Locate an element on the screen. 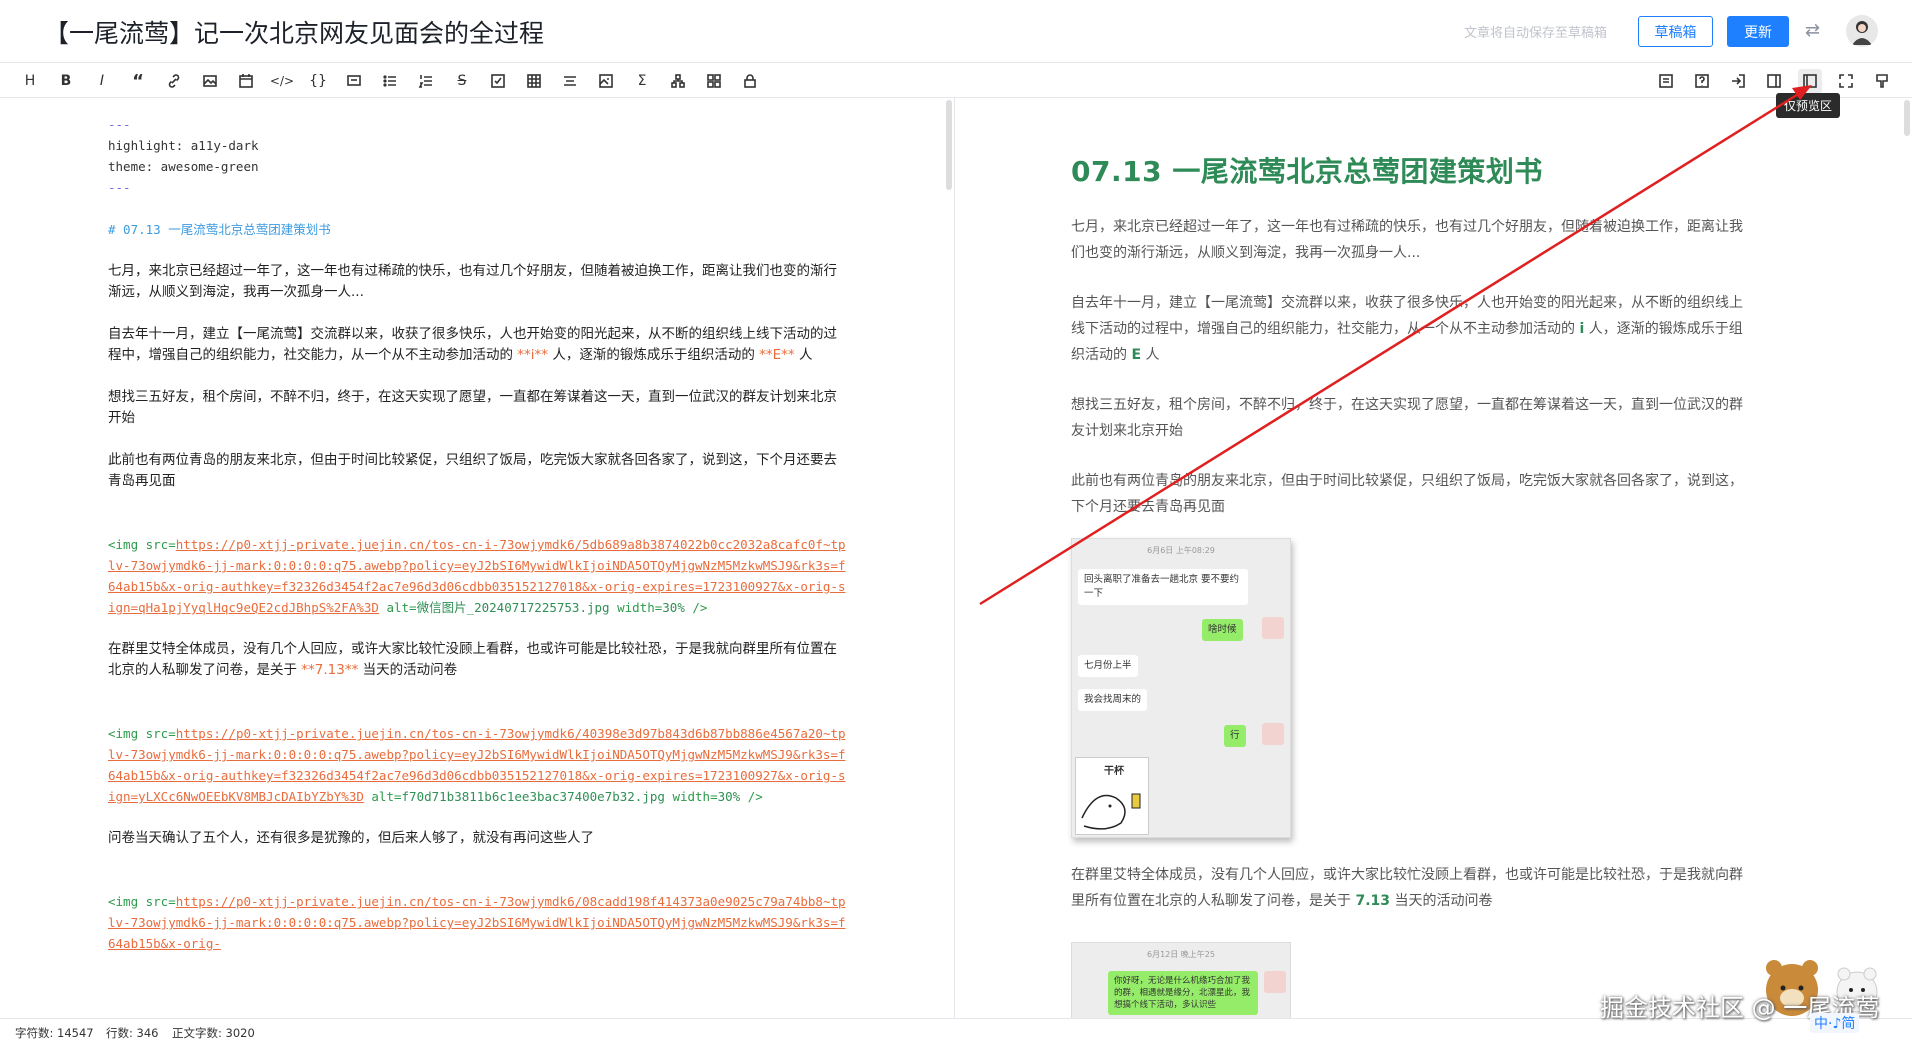  editor-toolbar: H B I “ </> {} S Σ 仅预览区 is located at coordinates (956, 90).